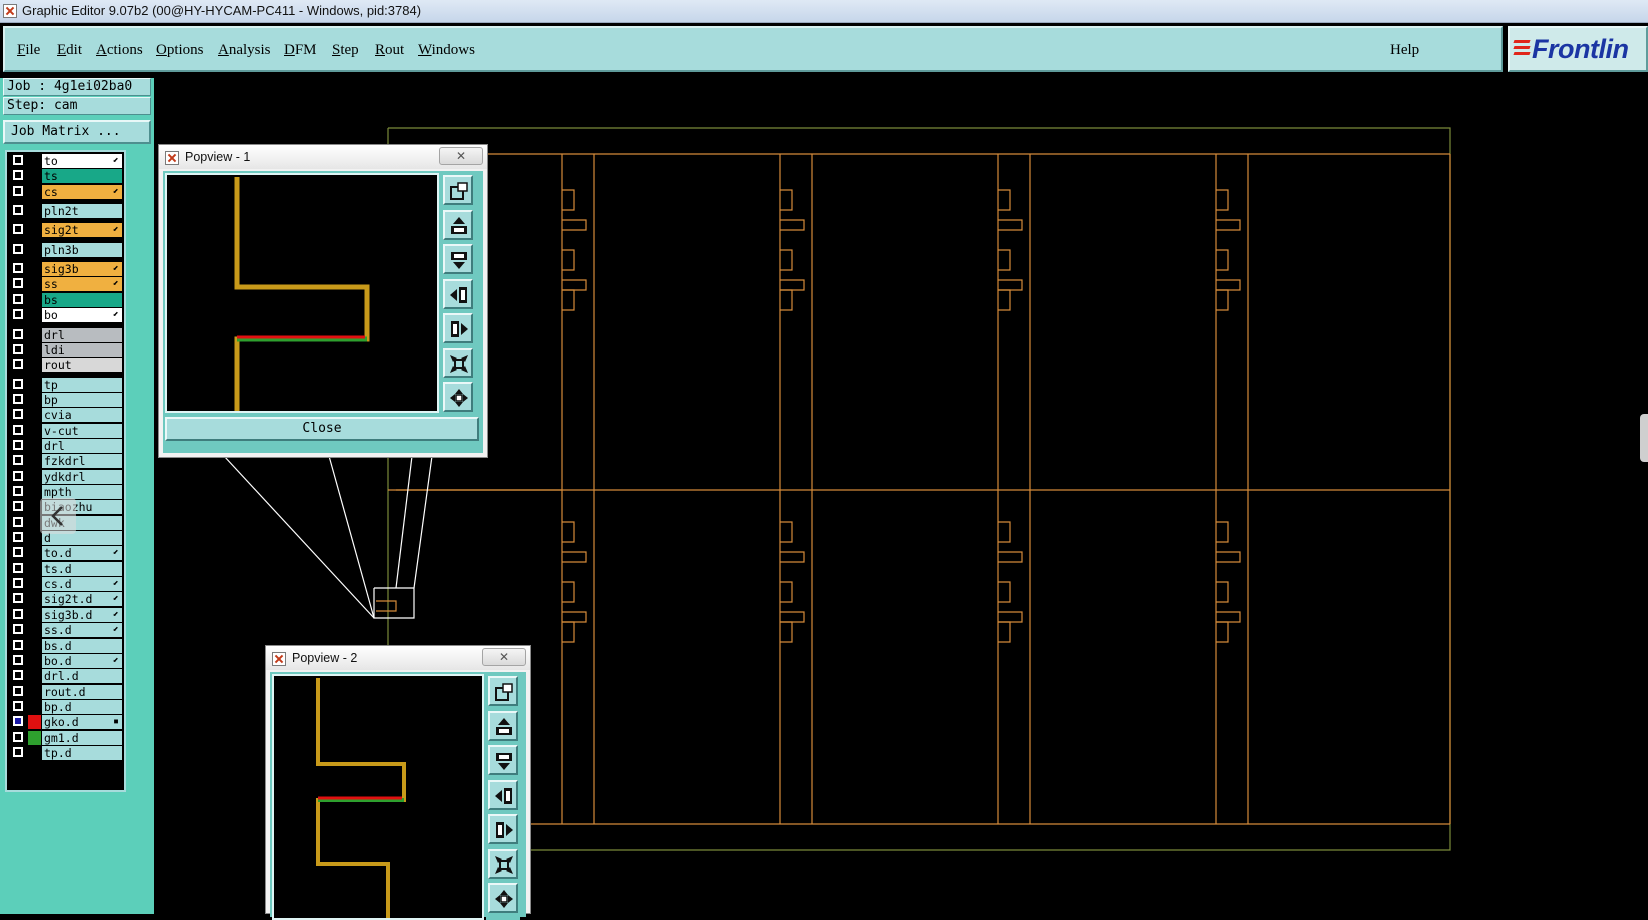 The width and height of the screenshot is (1648, 920). I want to click on layer-row-drl: drl, so click(65, 334).